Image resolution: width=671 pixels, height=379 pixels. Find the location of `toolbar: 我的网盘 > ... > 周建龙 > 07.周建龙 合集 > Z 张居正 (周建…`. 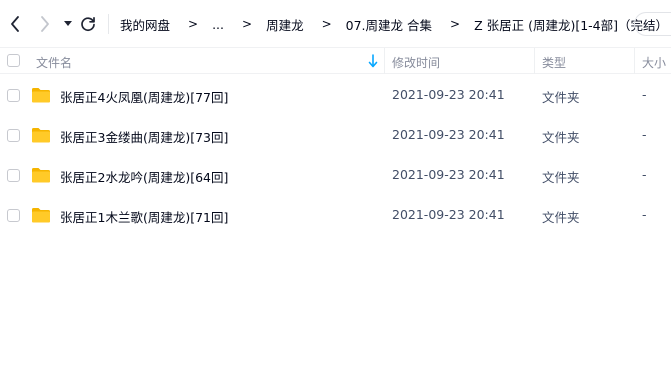

toolbar: 我的网盘 > ... > 周建龙 > 07.周建龙 合集 > Z 张居正 (周建… is located at coordinates (335, 24).